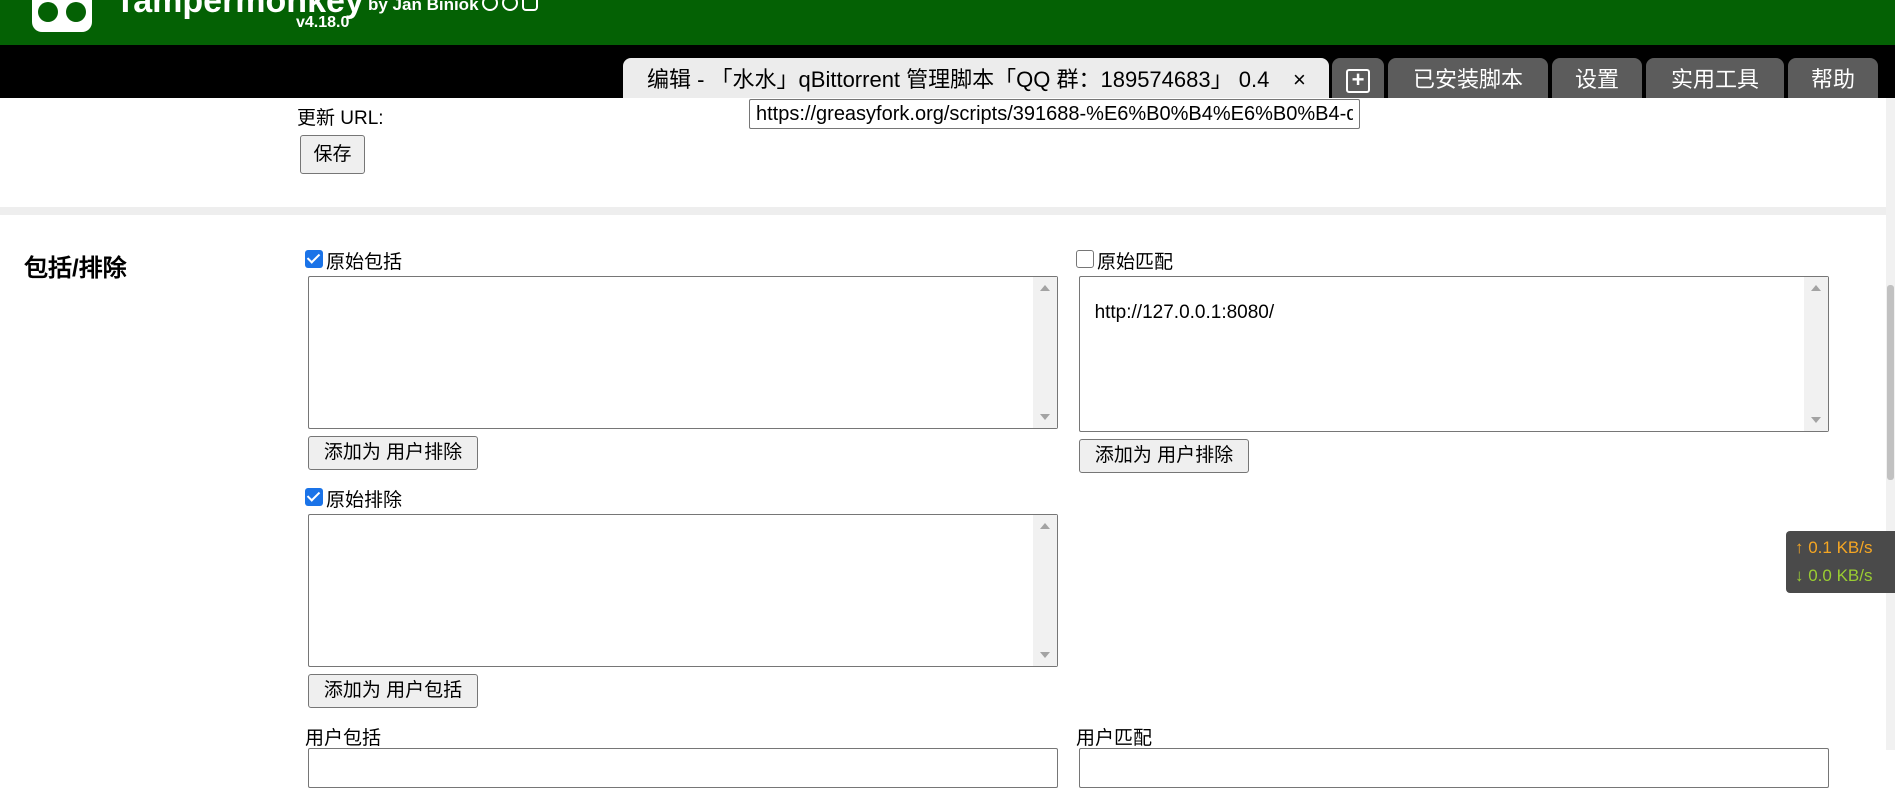  I want to click on github-icon, so click(490, 5).